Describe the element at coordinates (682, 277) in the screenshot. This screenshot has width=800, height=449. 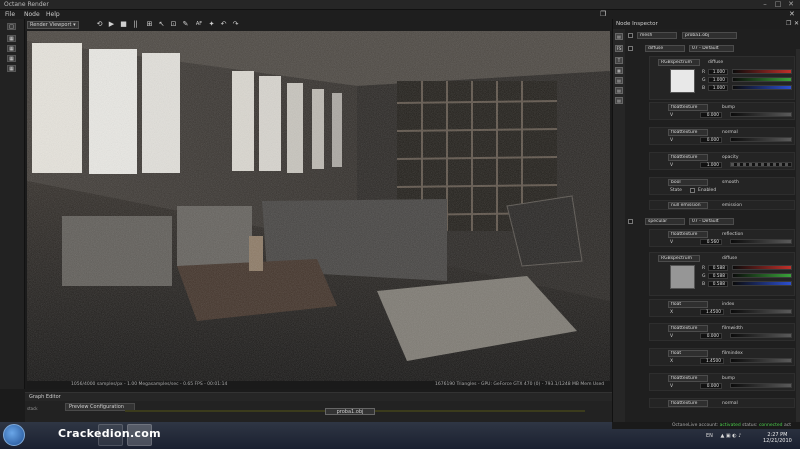
I see `rgb2-swatch` at that location.